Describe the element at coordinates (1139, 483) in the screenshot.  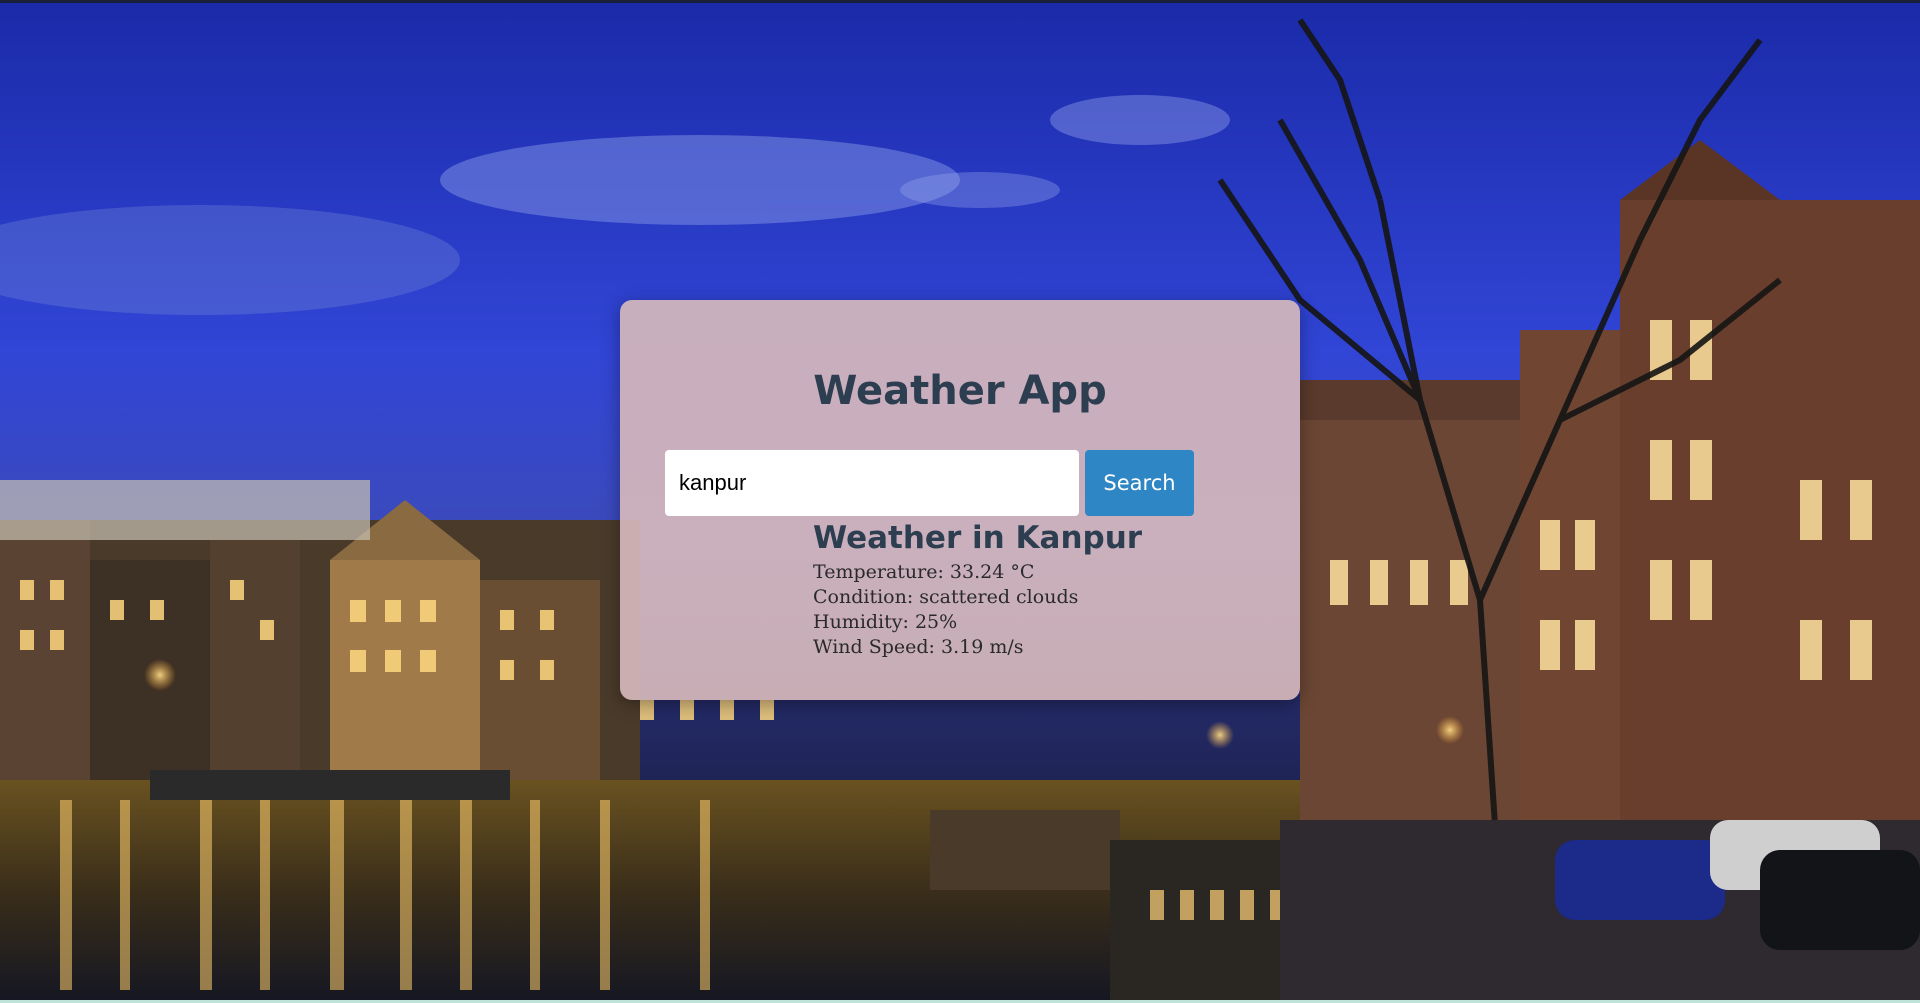
I see `search-button: Search` at that location.